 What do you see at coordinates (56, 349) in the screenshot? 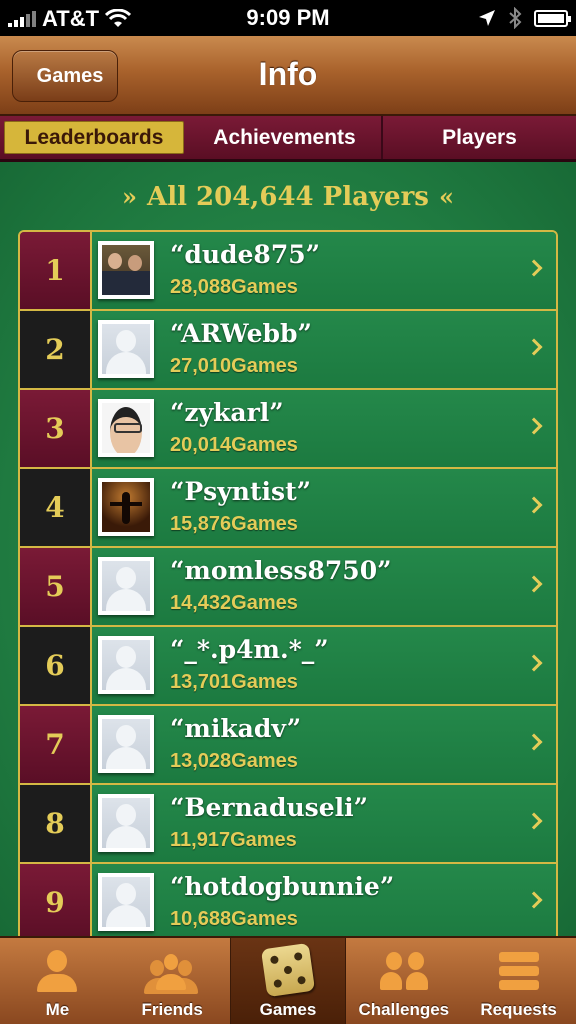
I see `rank-number: 2` at bounding box center [56, 349].